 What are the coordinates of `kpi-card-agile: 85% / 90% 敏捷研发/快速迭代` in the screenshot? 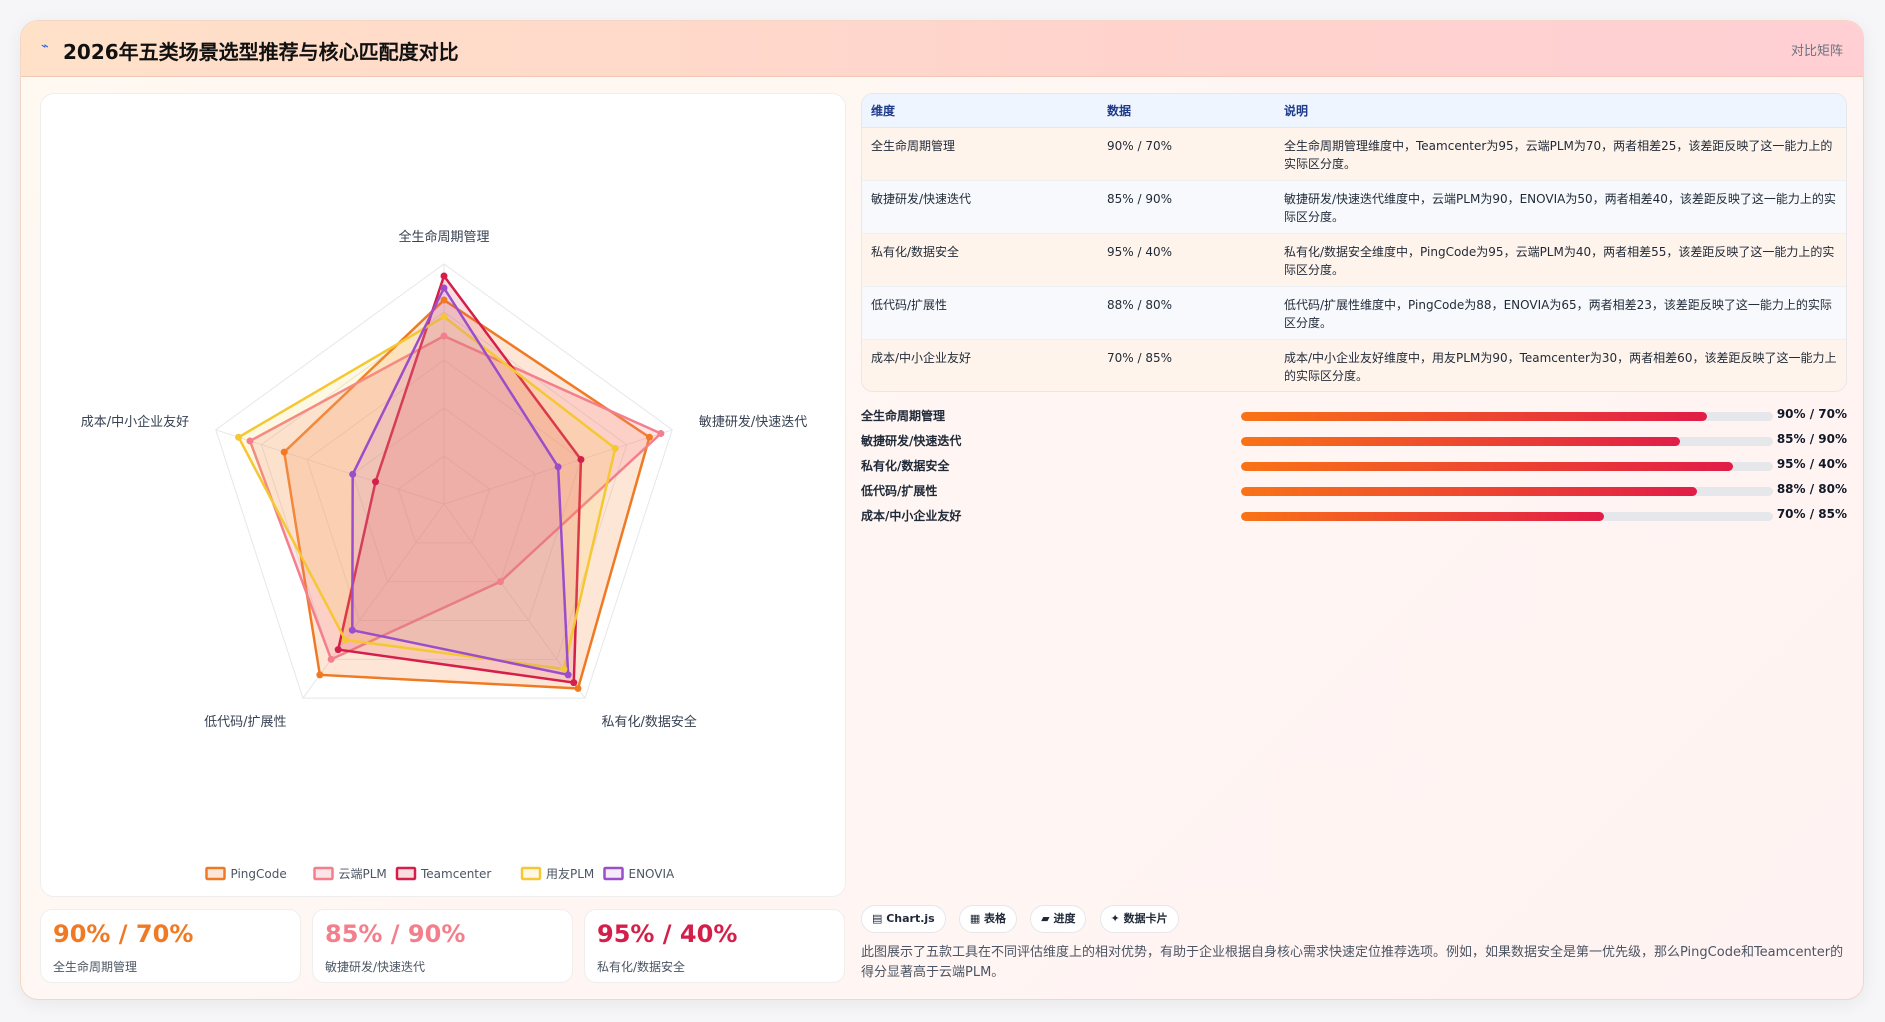 It's located at (442, 946).